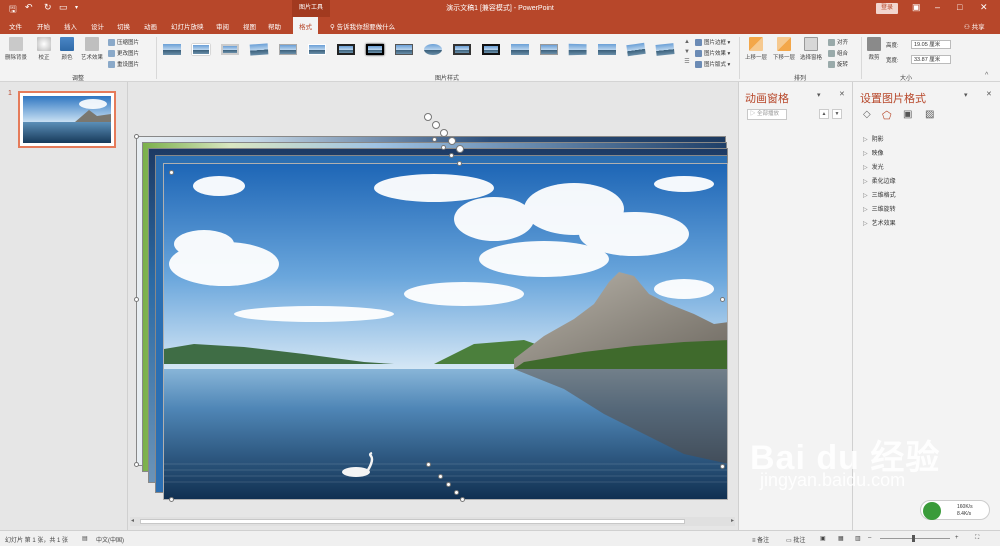  Describe the element at coordinates (97, 26) in the screenshot. I see `tab-design: 设计` at that location.